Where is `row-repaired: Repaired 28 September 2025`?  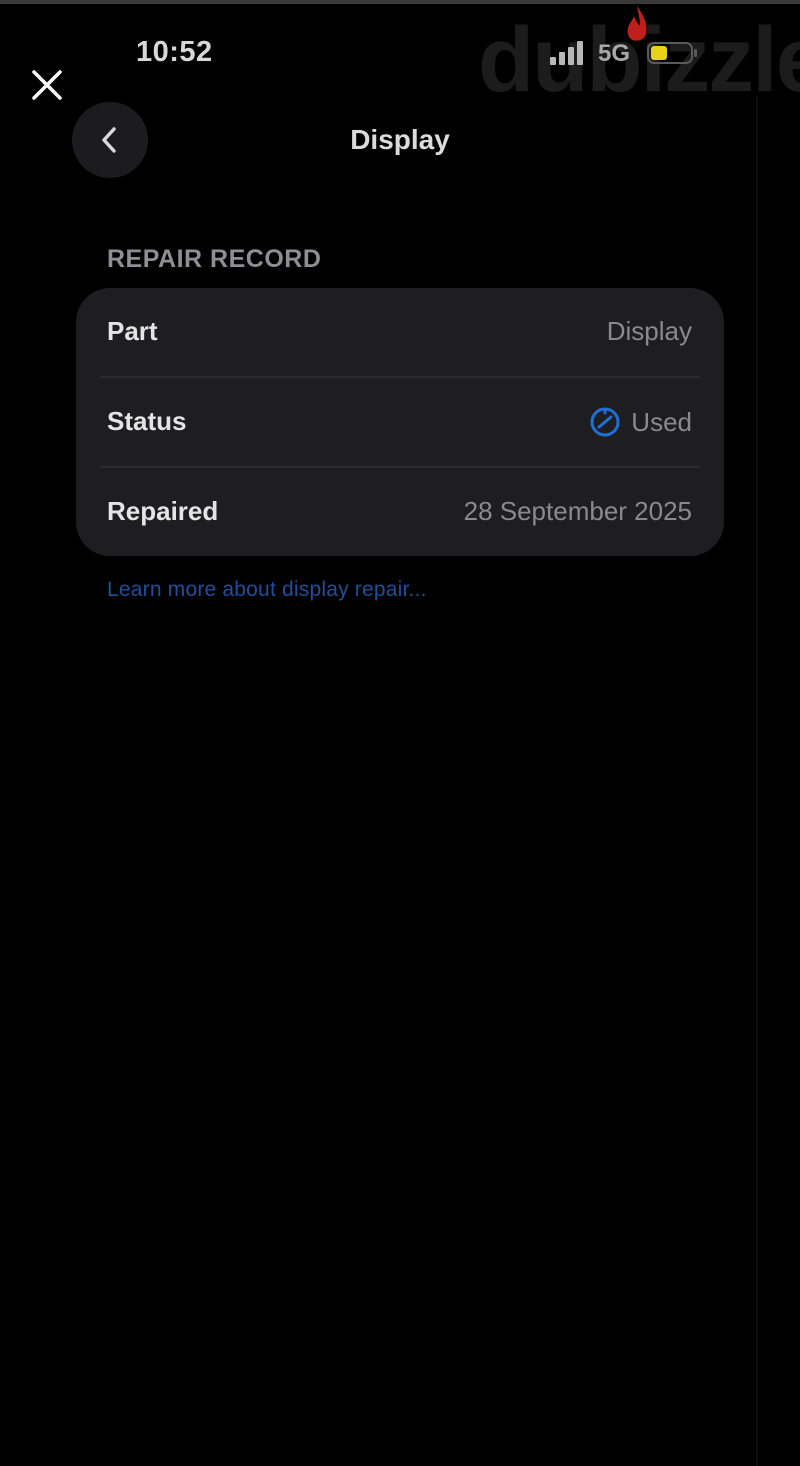
row-repaired: Repaired 28 September 2025 is located at coordinates (400, 512).